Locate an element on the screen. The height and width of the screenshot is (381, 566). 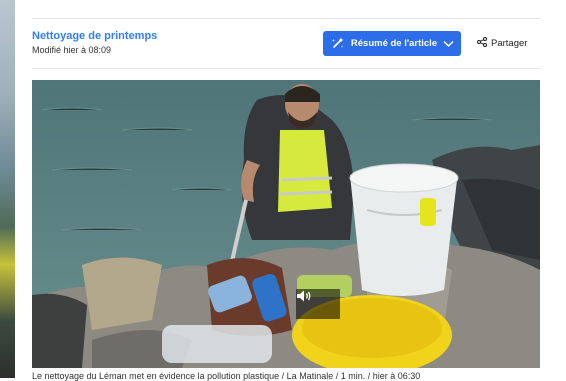
chevron-down-icon is located at coordinates (448, 44).